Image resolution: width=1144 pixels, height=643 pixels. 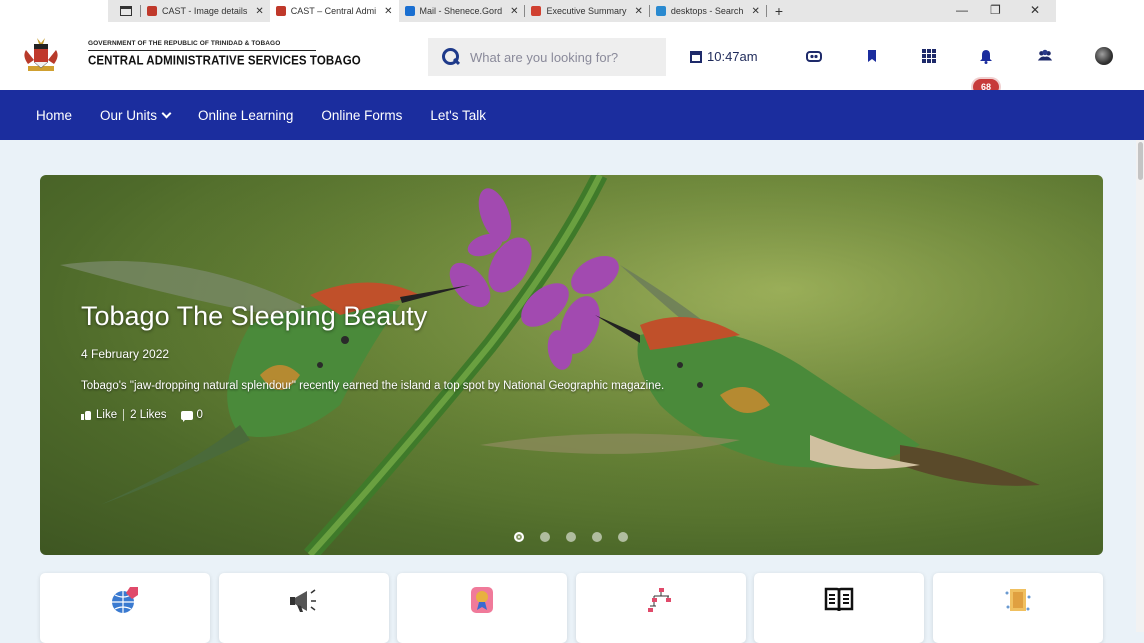 I want to click on hero-actions: Like 2 Likes 0, so click(x=142, y=415).